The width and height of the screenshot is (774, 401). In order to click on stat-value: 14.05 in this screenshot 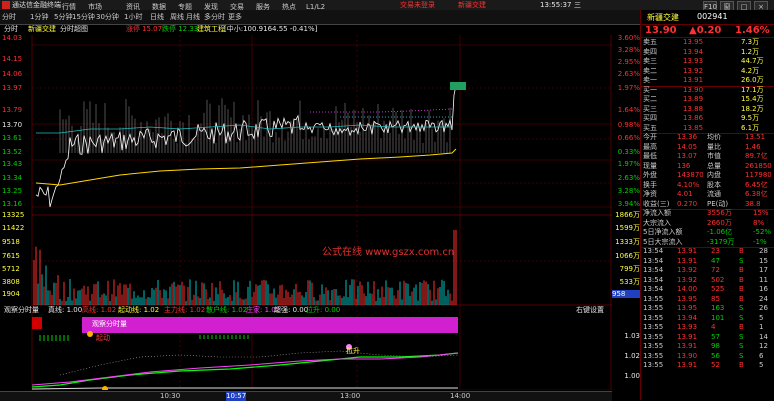, I will do `click(687, 146)`.